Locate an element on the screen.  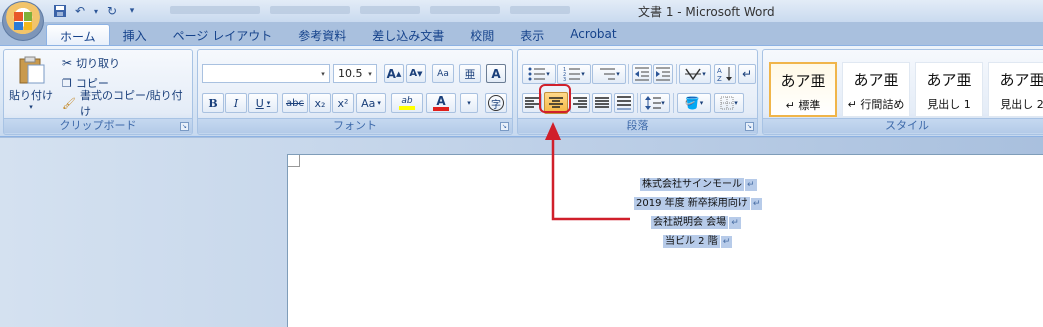
annotation-arrow is located at coordinates (587, 171).